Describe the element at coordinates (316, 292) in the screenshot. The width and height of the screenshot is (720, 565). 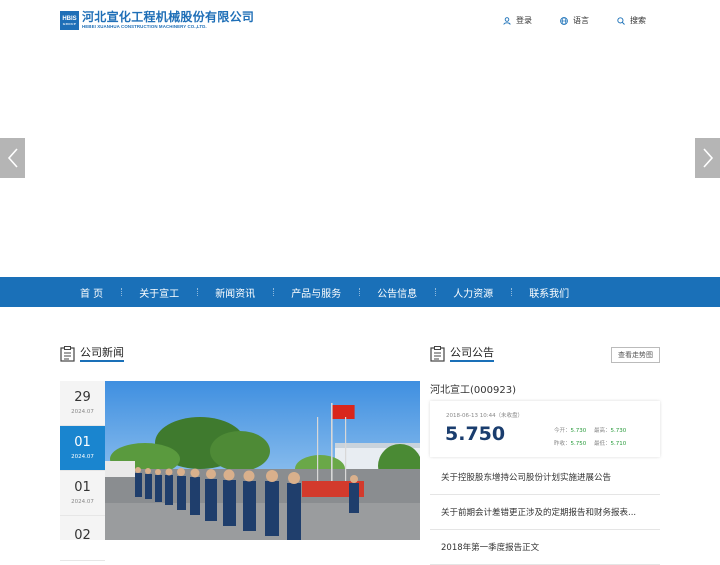
I see `nav-item-products: 产品与服务` at that location.